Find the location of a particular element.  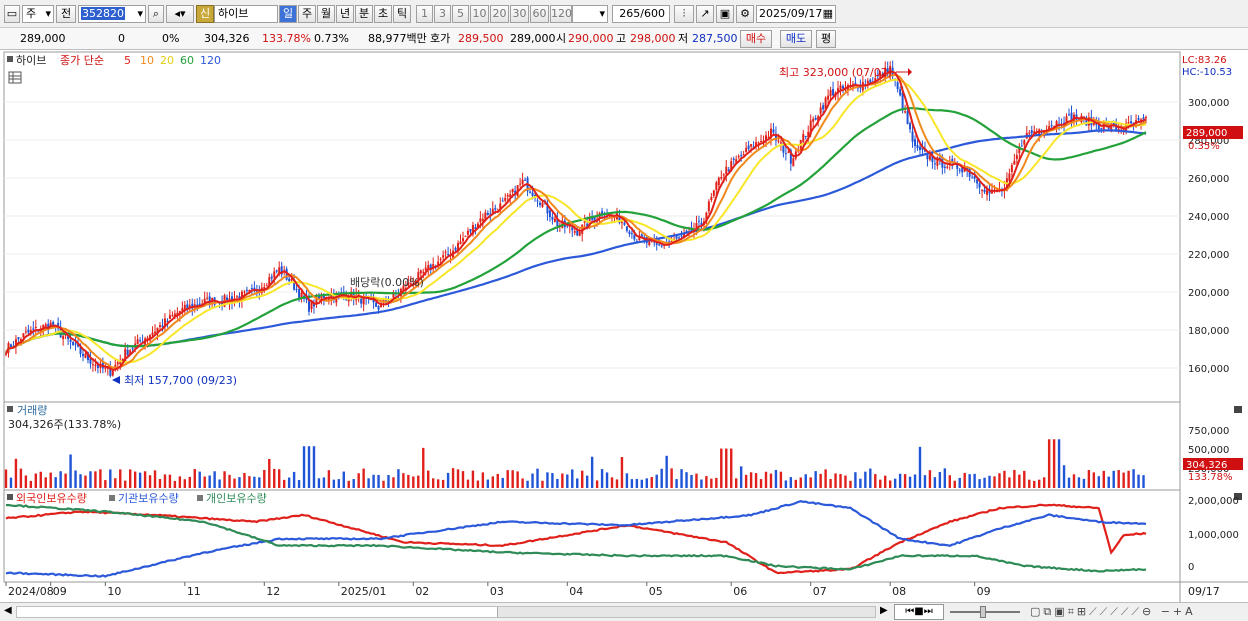

chart-tools-icons: ▢⧉▣⌗⊞⟋⟋⟋⟋⟋⊖ −+A is located at coordinates (1113, 612).